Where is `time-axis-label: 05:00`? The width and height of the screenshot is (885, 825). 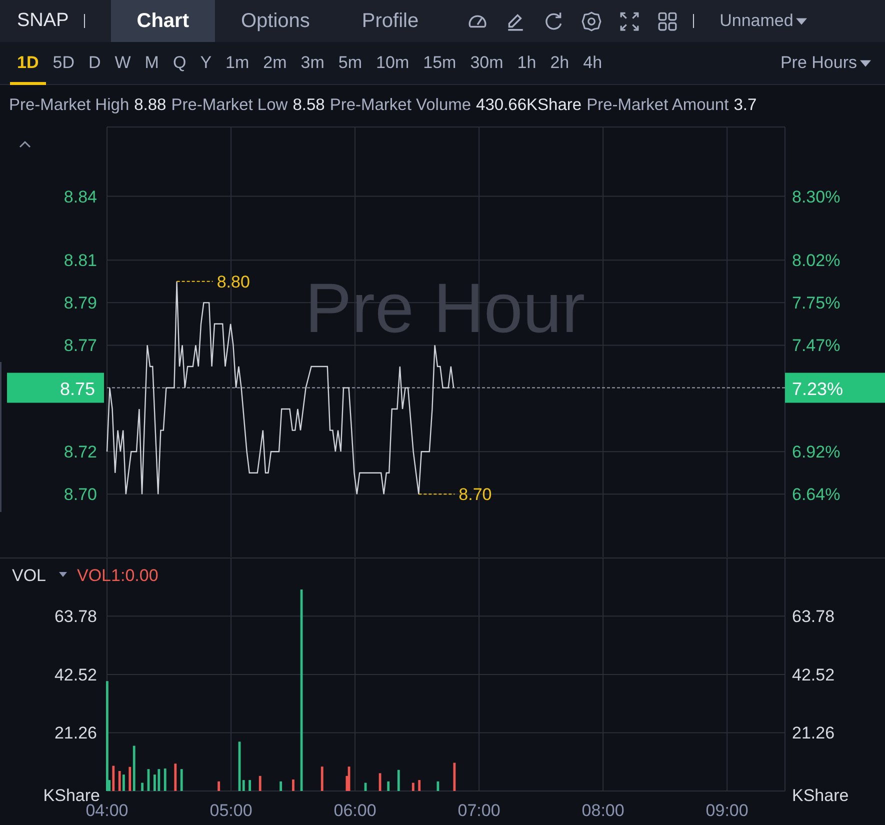 time-axis-label: 05:00 is located at coordinates (231, 810).